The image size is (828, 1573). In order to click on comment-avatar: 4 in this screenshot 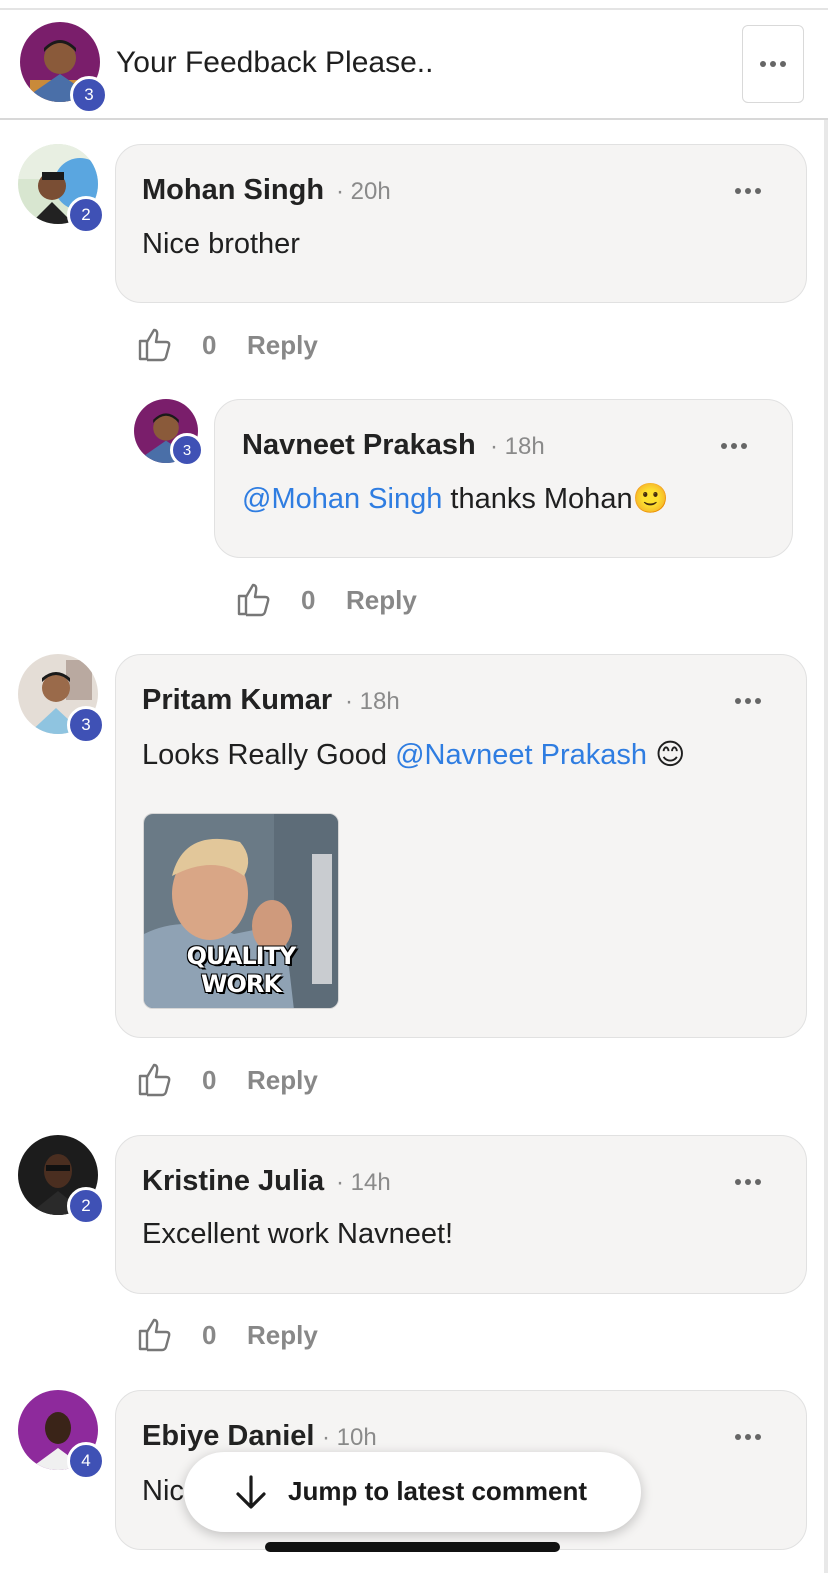, I will do `click(61, 1435)`.